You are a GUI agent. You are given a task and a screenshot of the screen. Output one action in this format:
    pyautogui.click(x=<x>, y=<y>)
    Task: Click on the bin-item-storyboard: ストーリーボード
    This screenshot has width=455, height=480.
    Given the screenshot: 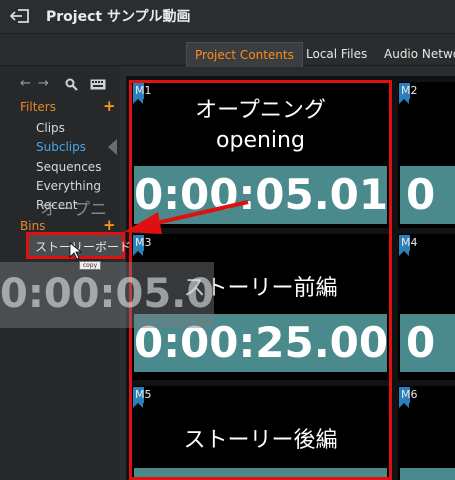 What is the action you would take?
    pyautogui.click(x=78, y=245)
    